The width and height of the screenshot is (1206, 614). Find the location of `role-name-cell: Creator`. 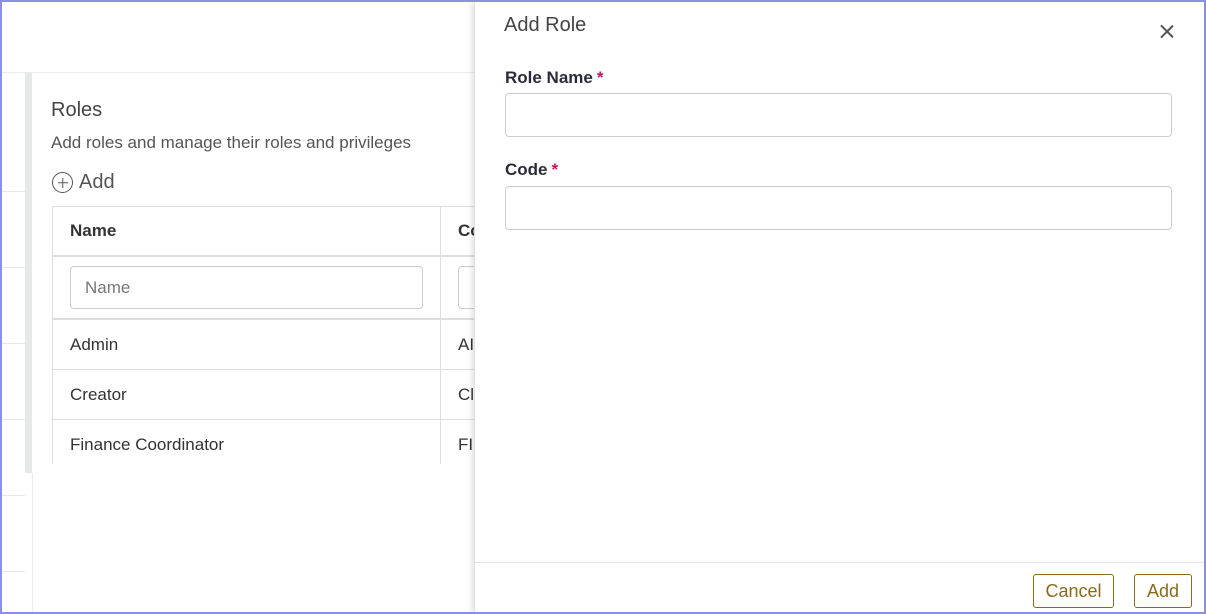

role-name-cell: Creator is located at coordinates (247, 394).